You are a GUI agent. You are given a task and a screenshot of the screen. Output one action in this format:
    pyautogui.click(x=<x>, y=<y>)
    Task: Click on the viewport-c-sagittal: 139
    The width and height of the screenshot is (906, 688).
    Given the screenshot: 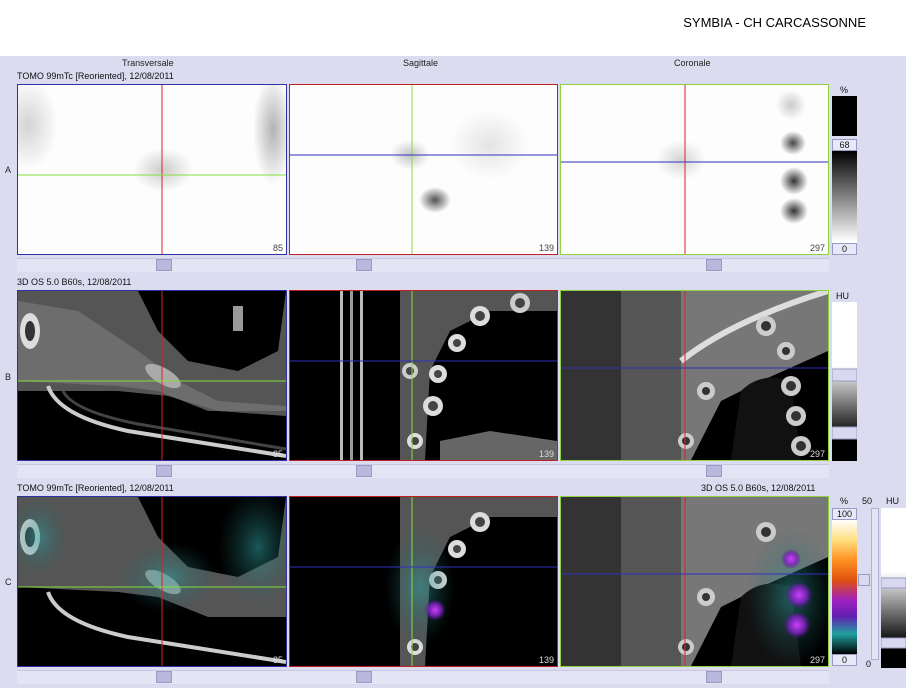 What is the action you would take?
    pyautogui.click(x=423, y=581)
    